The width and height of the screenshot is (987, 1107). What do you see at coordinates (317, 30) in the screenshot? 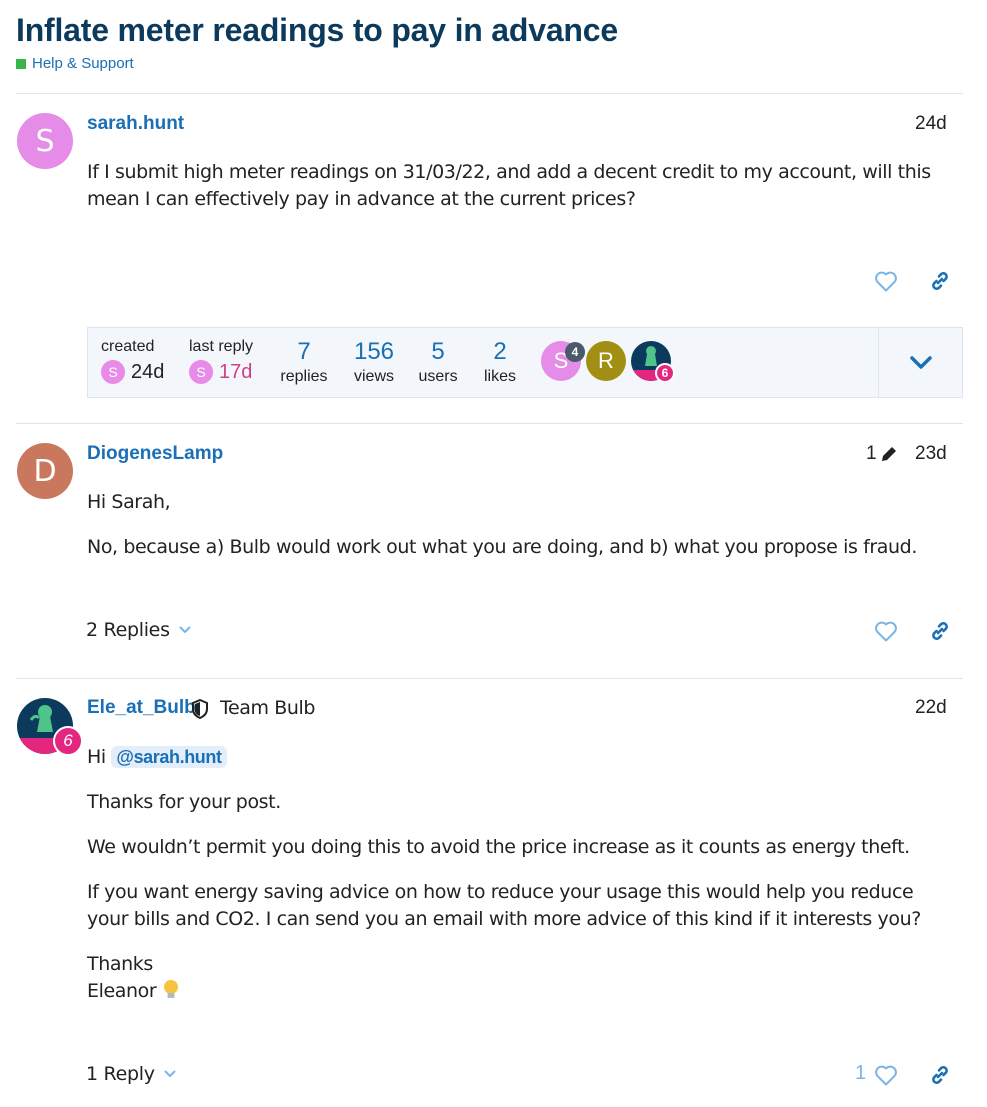
I see `topic-title: Inflate meter readings to pay in advance` at bounding box center [317, 30].